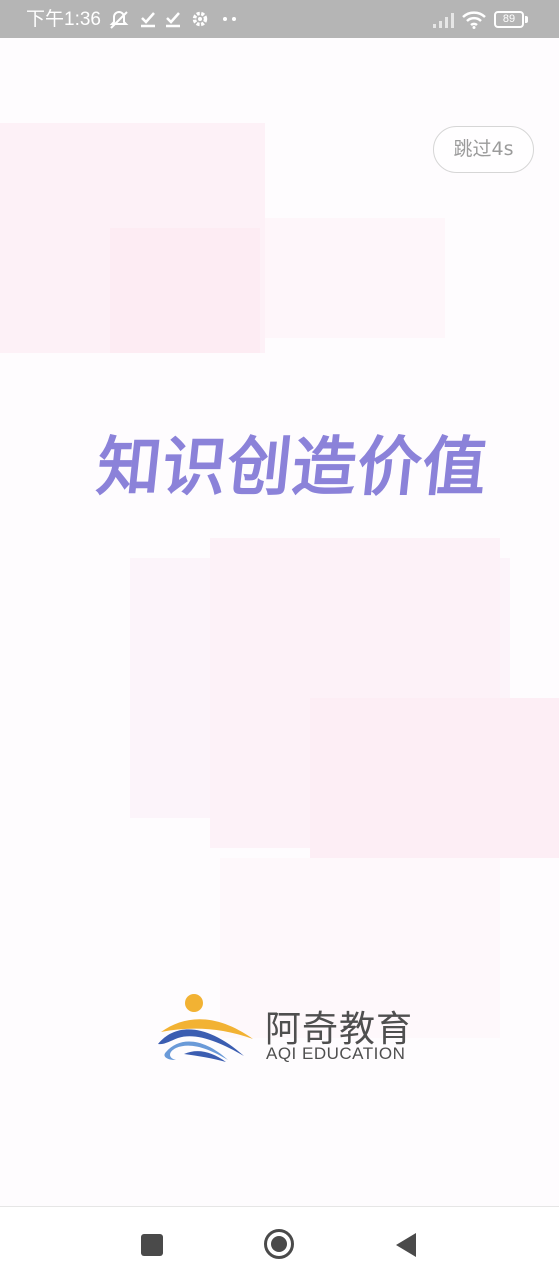 The image size is (559, 1280). I want to click on more-dots-icon, so click(230, 19).